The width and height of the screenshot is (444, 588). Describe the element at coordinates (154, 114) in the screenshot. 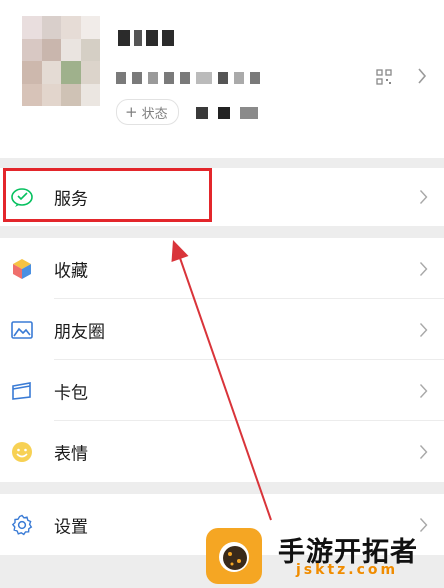

I see `status-label: 状态` at that location.